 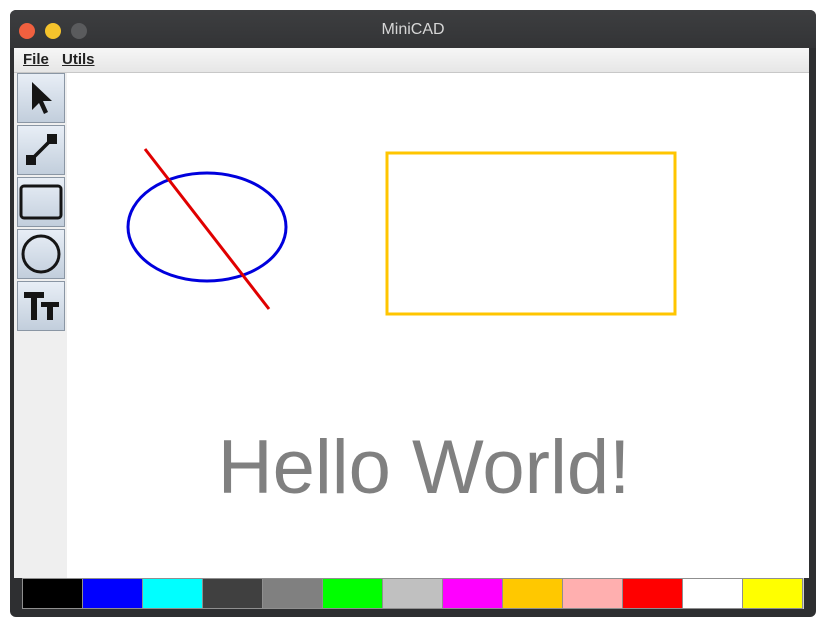 I want to click on rectangle-icon, so click(x=41, y=202).